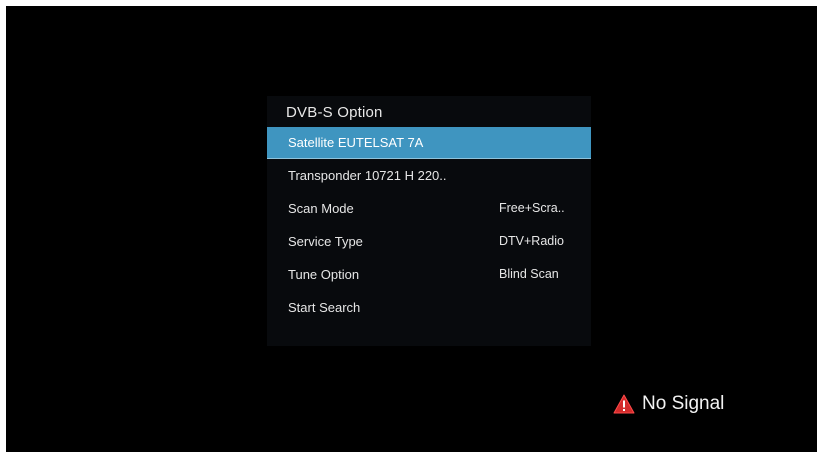 The image size is (823, 458). Describe the element at coordinates (624, 404) in the screenshot. I see `warning-icon` at that location.